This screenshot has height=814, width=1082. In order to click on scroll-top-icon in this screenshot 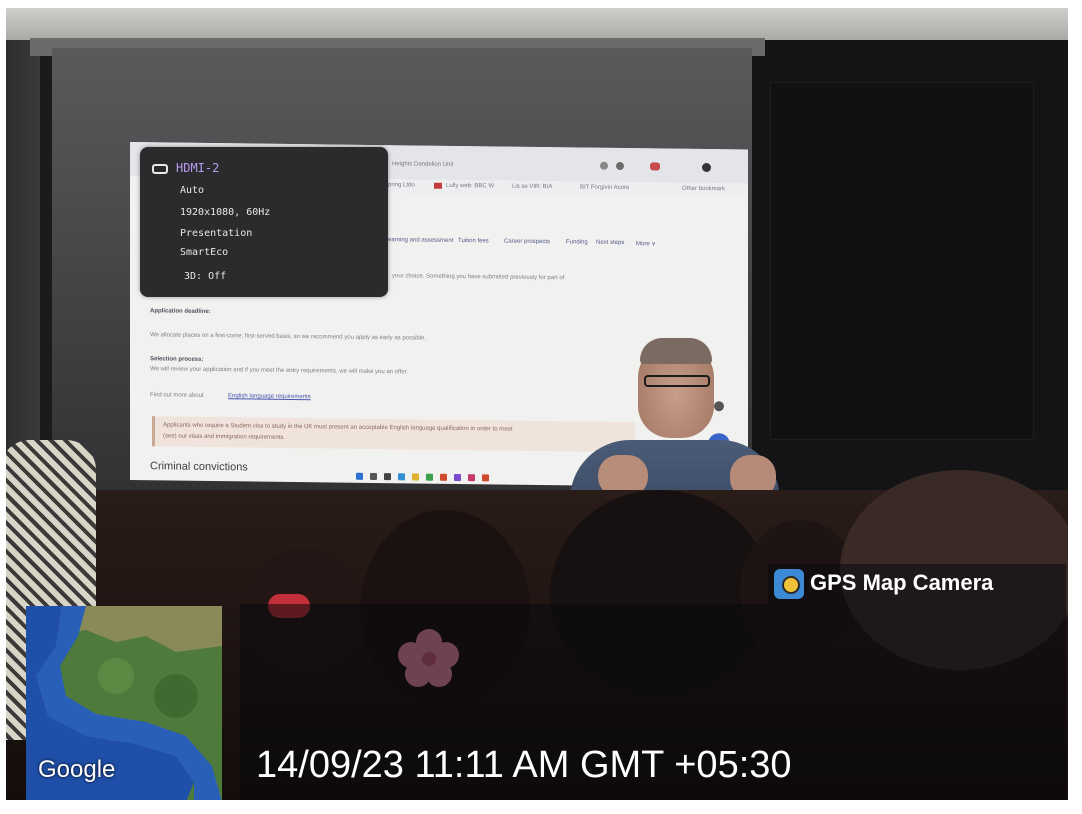, I will do `click(719, 406)`.